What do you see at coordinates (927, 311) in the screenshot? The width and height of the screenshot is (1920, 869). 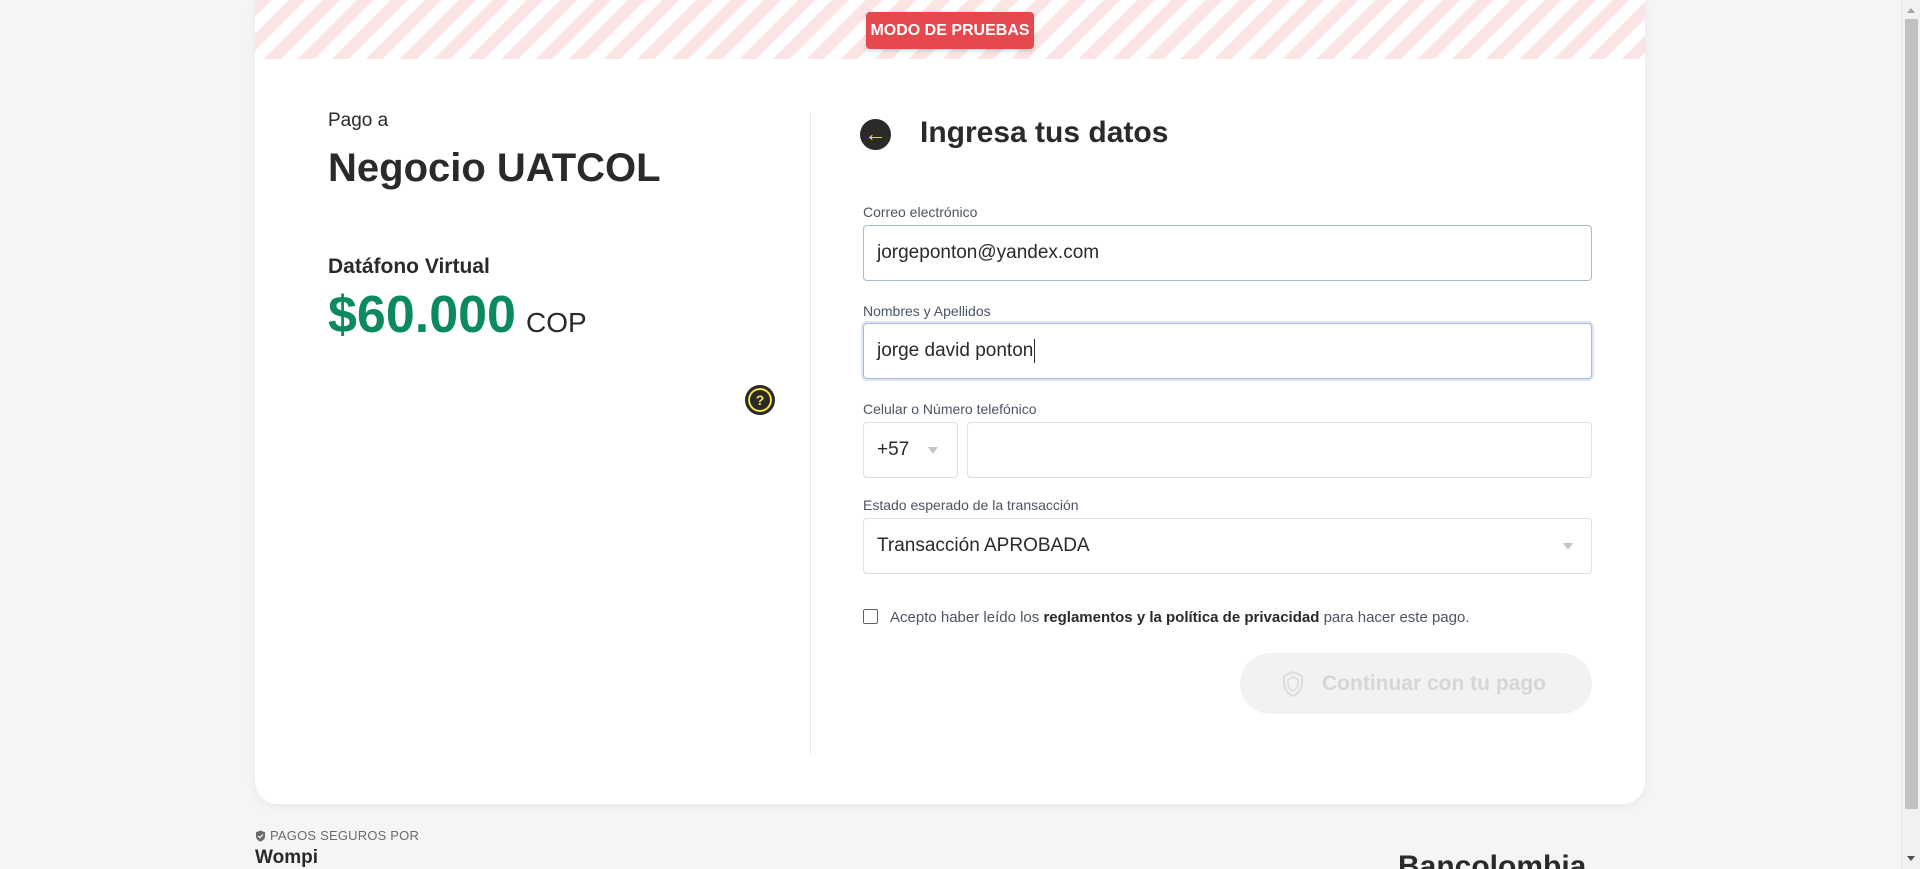 I see `name-label: Nombres y Apellidos` at bounding box center [927, 311].